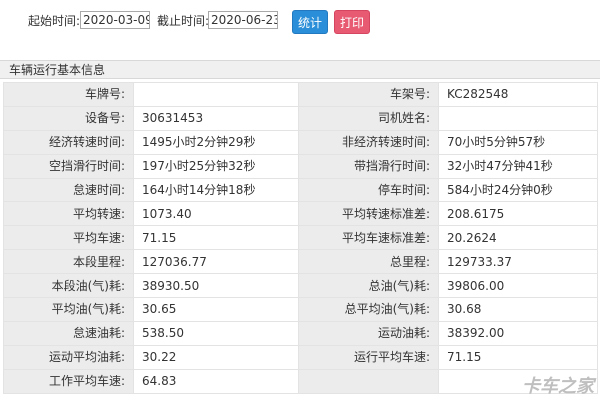 This screenshot has height=404, width=600. What do you see at coordinates (300, 69) in the screenshot?
I see `section-header: 车辆运行基本信息` at bounding box center [300, 69].